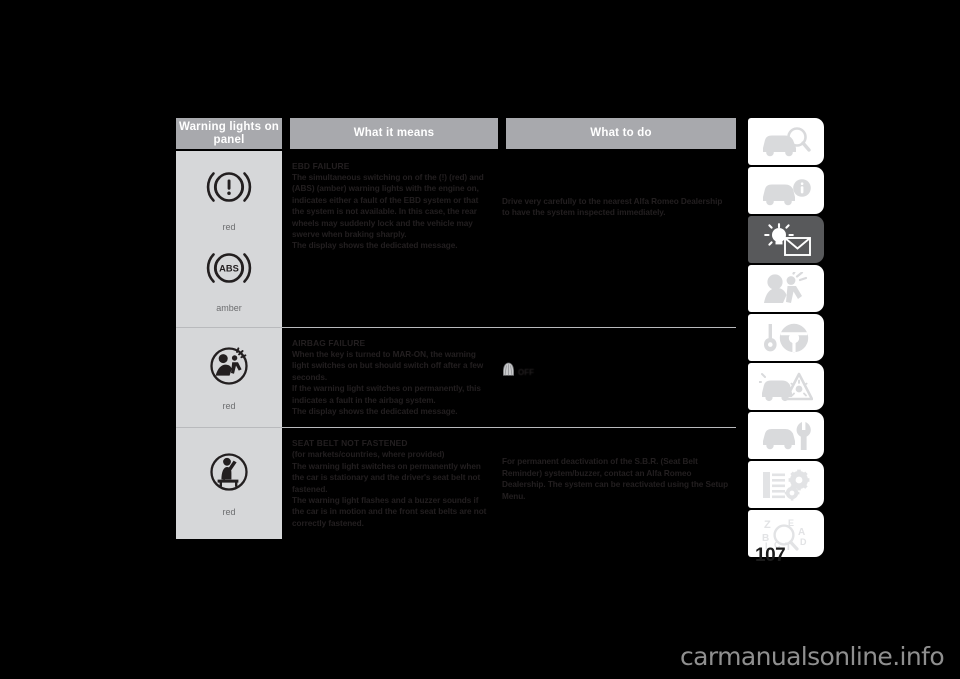  I want to click on brake-warning-light-group: red, so click(229, 197).